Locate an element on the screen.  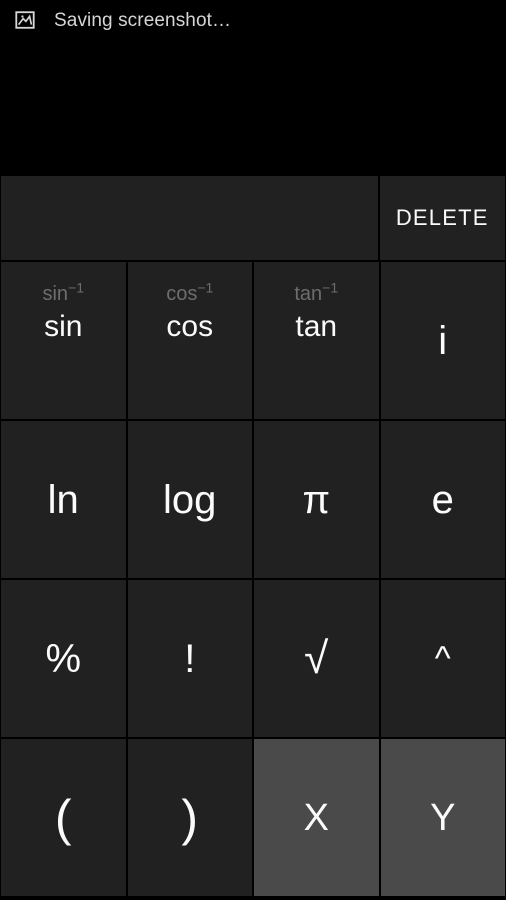
delete-button-label: DELETE is located at coordinates (442, 217).